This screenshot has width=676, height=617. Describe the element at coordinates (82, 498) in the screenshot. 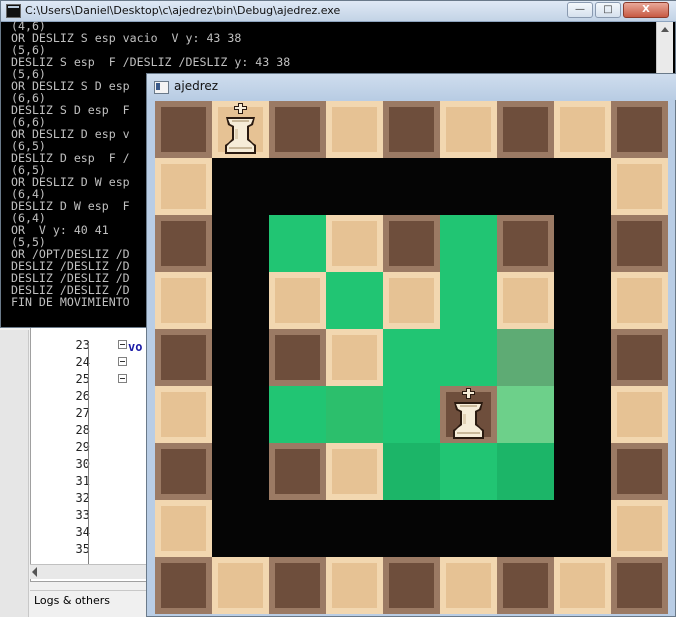

I see `line-number: 32` at that location.